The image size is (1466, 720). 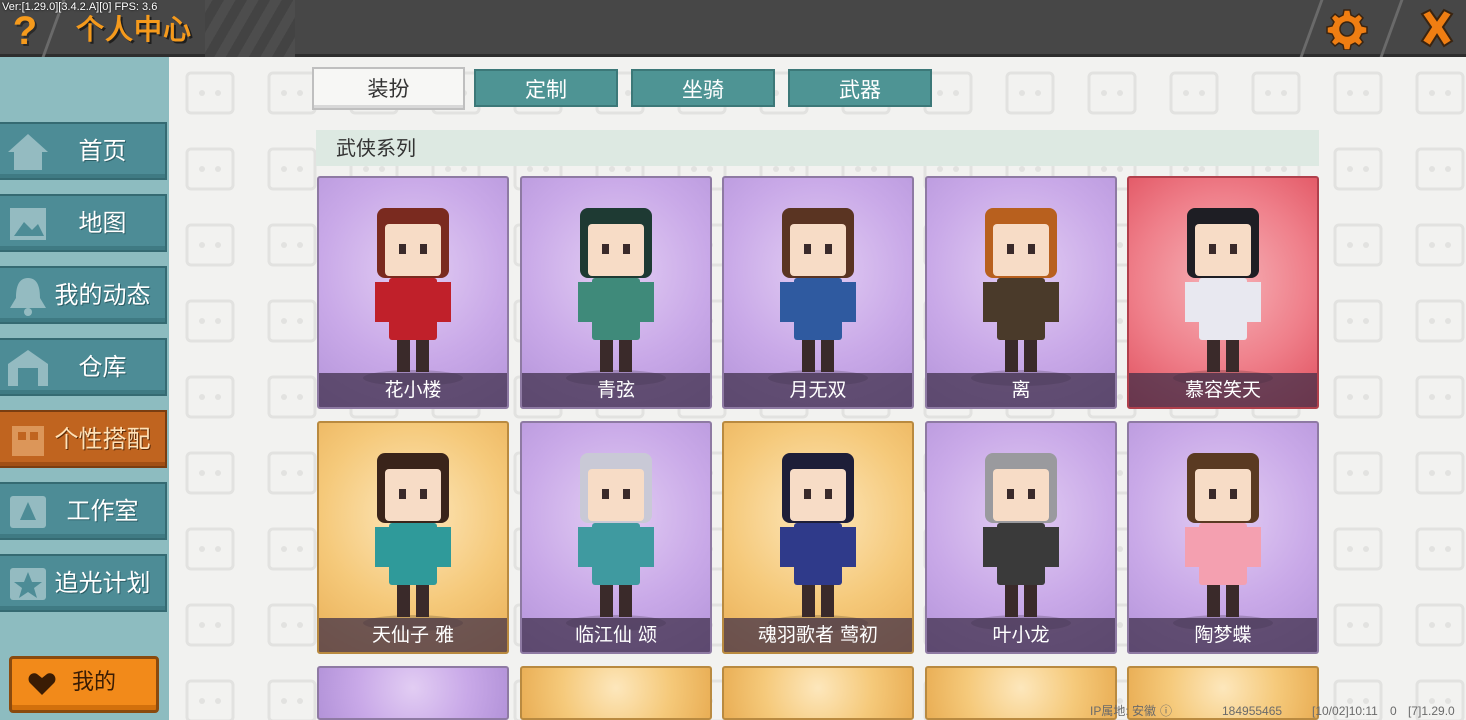 I want to click on ip-location: IP属地: 安徽, so click(x=1123, y=711).